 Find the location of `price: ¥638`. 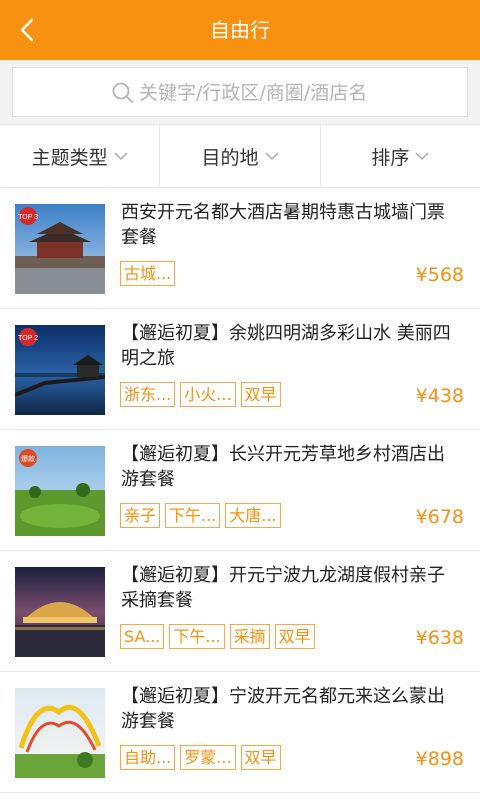

price: ¥638 is located at coordinates (439, 638).